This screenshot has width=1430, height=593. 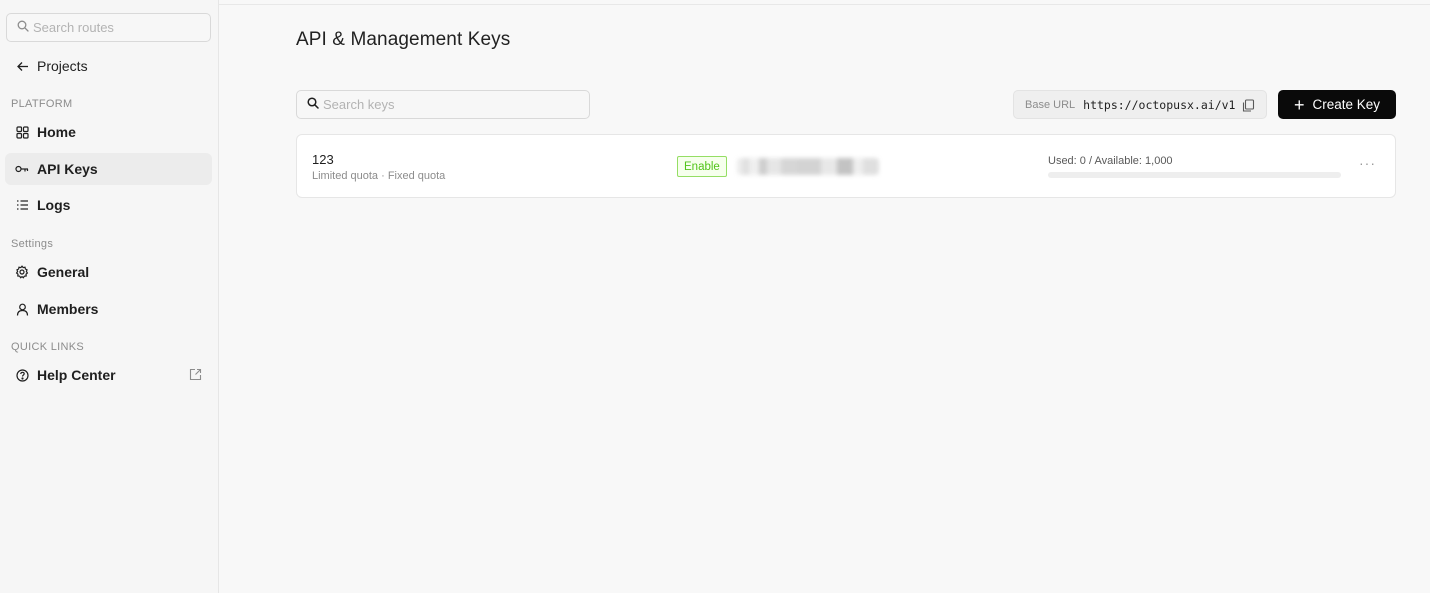 I want to click on list-icon, so click(x=22, y=205).